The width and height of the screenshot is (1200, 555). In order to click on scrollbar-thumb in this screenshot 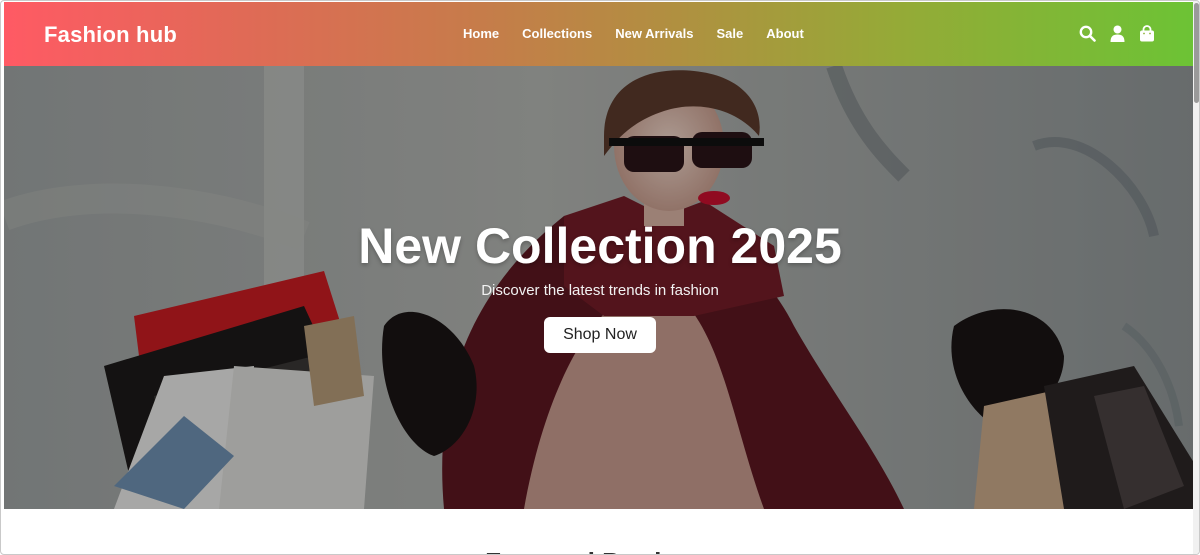, I will do `click(1196, 53)`.